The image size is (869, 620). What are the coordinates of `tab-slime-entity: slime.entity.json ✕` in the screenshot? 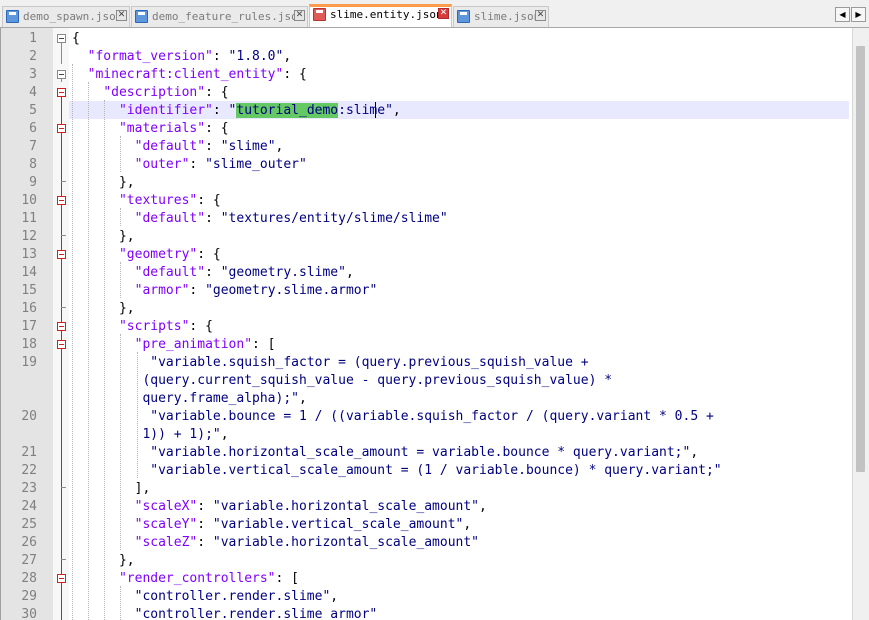 It's located at (380, 15).